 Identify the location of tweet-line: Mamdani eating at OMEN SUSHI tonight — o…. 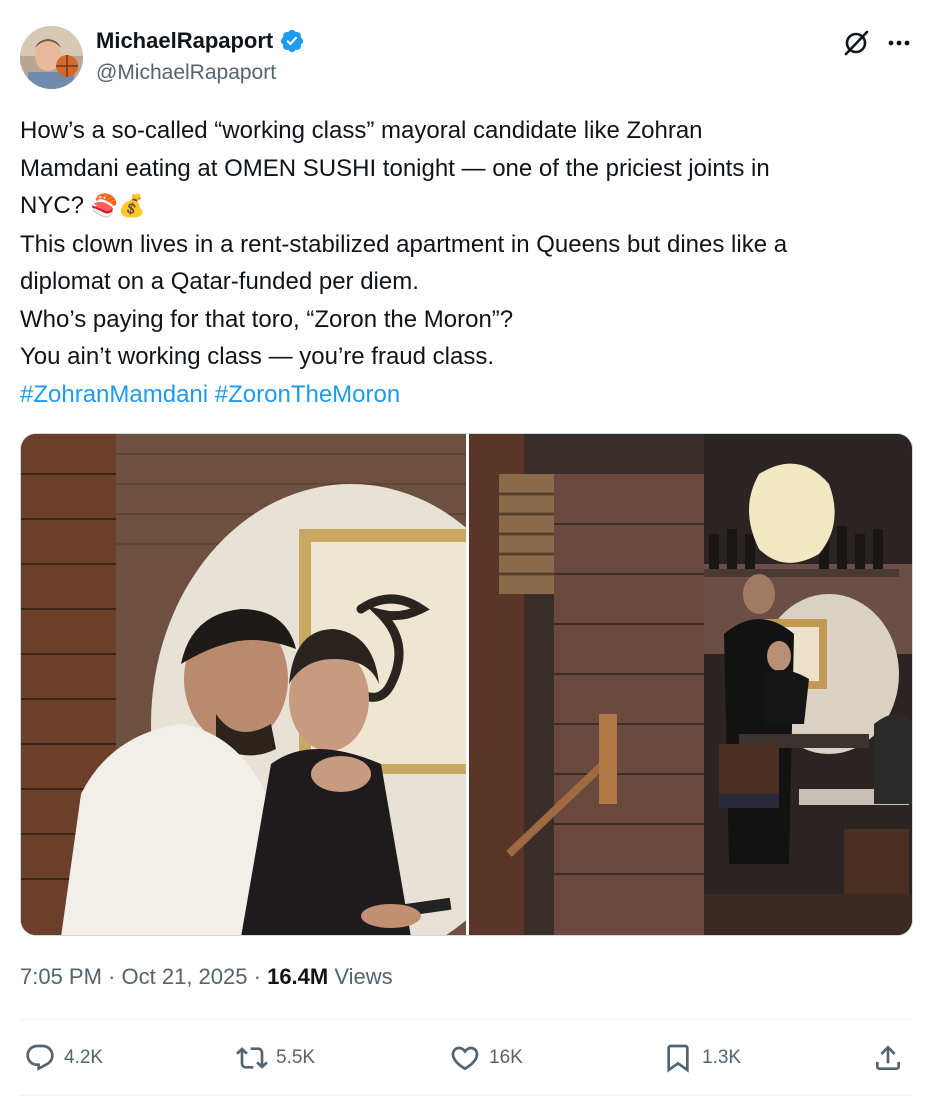
(395, 168).